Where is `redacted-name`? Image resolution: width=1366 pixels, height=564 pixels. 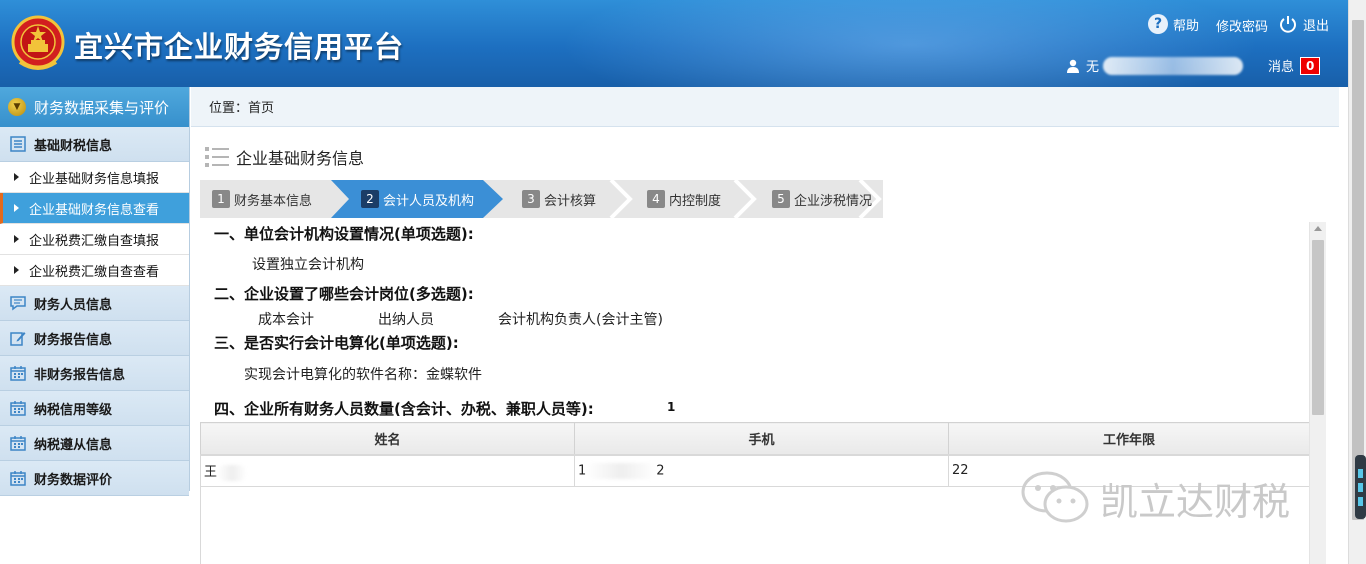
redacted-name is located at coordinates (232, 472).